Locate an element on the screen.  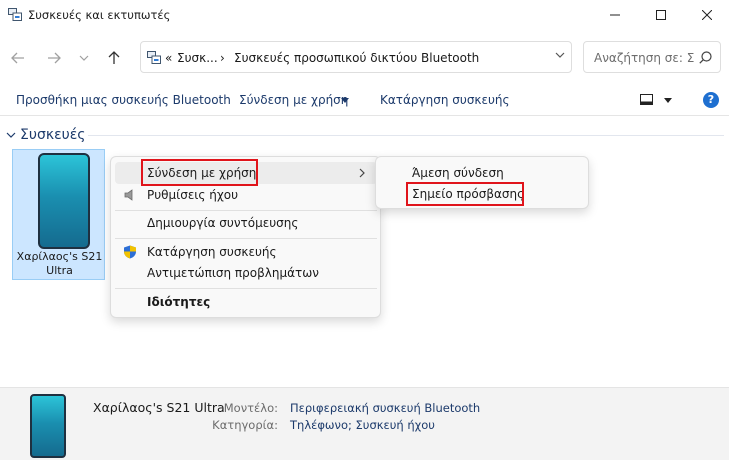
menu-item-create-shortcut: Δημιουργία συντόμευσης is located at coordinates (246, 223).